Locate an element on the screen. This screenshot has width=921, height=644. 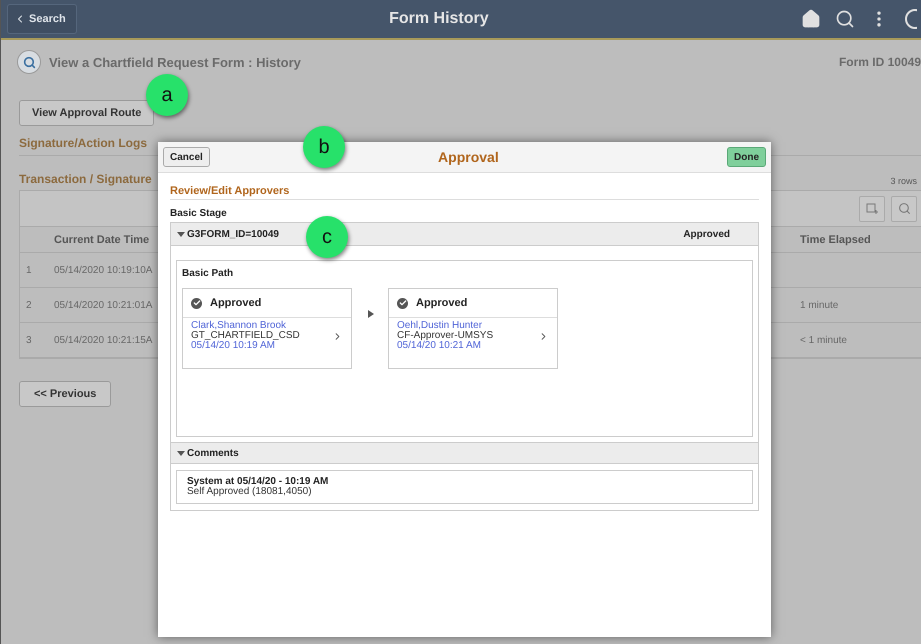
callout-marker: b is located at coordinates (324, 147).